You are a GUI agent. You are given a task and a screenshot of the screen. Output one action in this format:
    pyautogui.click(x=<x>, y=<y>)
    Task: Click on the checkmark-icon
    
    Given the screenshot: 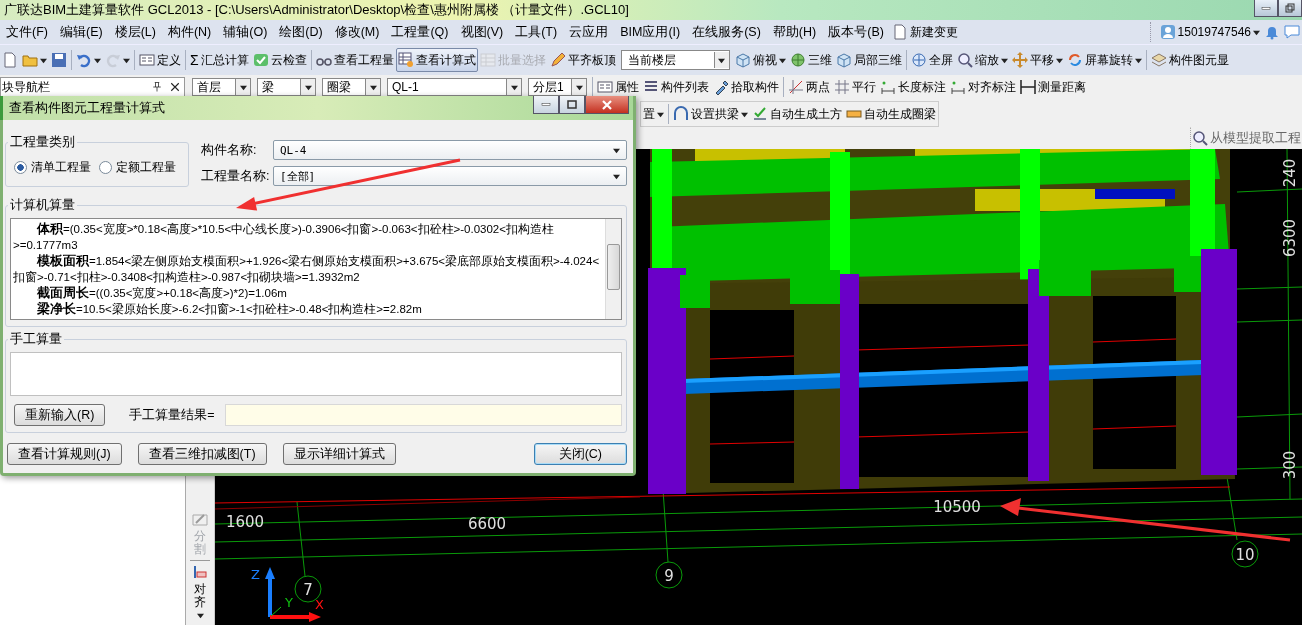 What is the action you would take?
    pyautogui.click(x=760, y=114)
    